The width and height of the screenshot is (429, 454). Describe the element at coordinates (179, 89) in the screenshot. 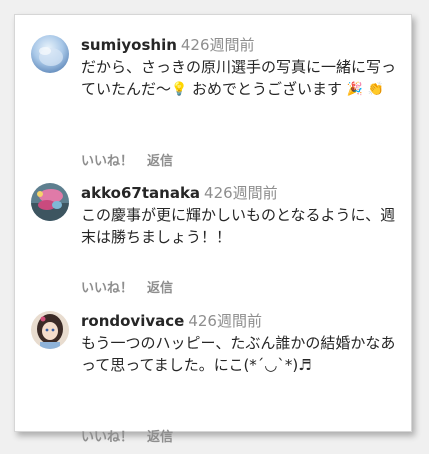

I see `lightbulb-icon: 💡` at that location.